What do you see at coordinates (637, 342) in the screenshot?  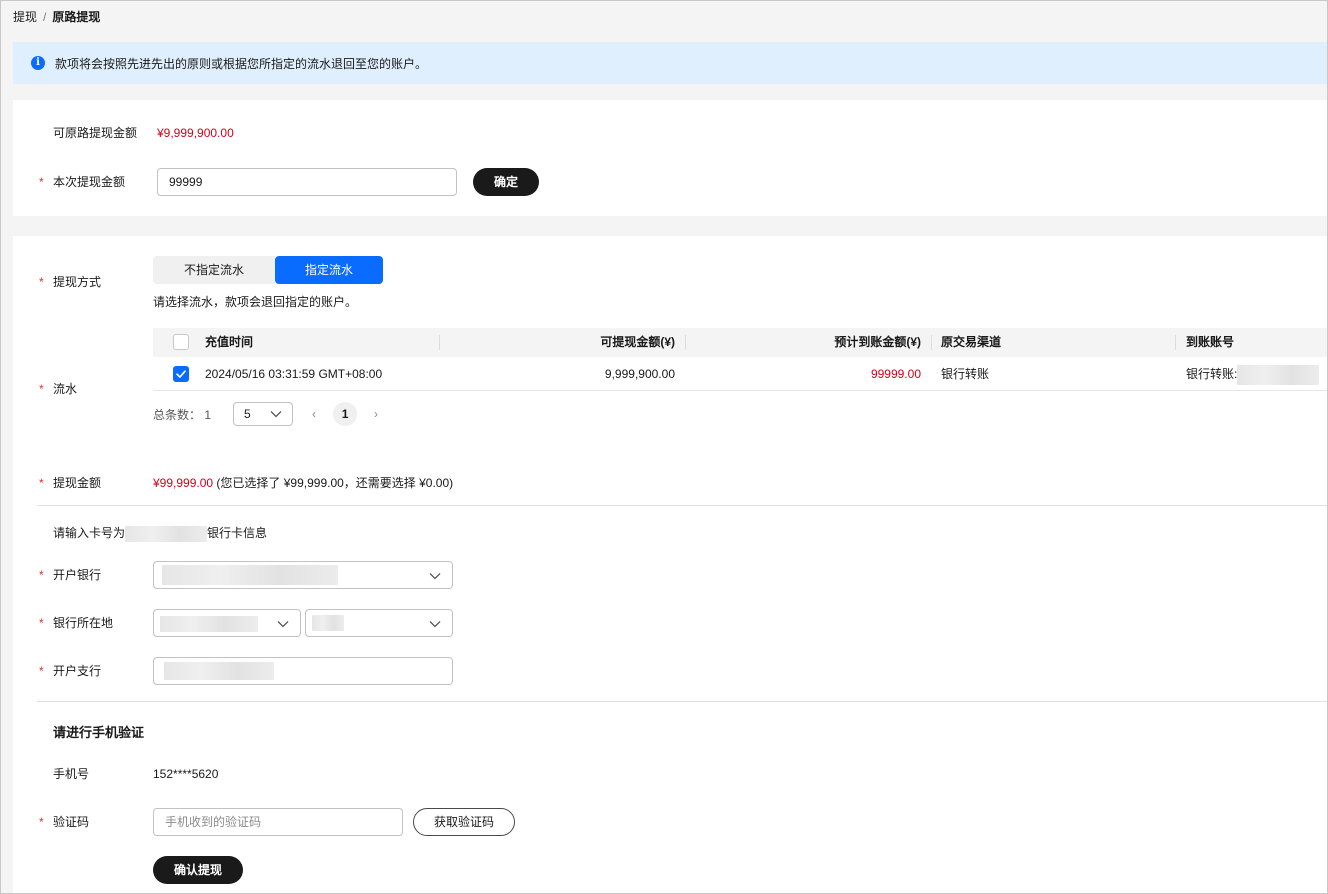 I see `column-header-withdrawable: 可提现金额(¥)` at bounding box center [637, 342].